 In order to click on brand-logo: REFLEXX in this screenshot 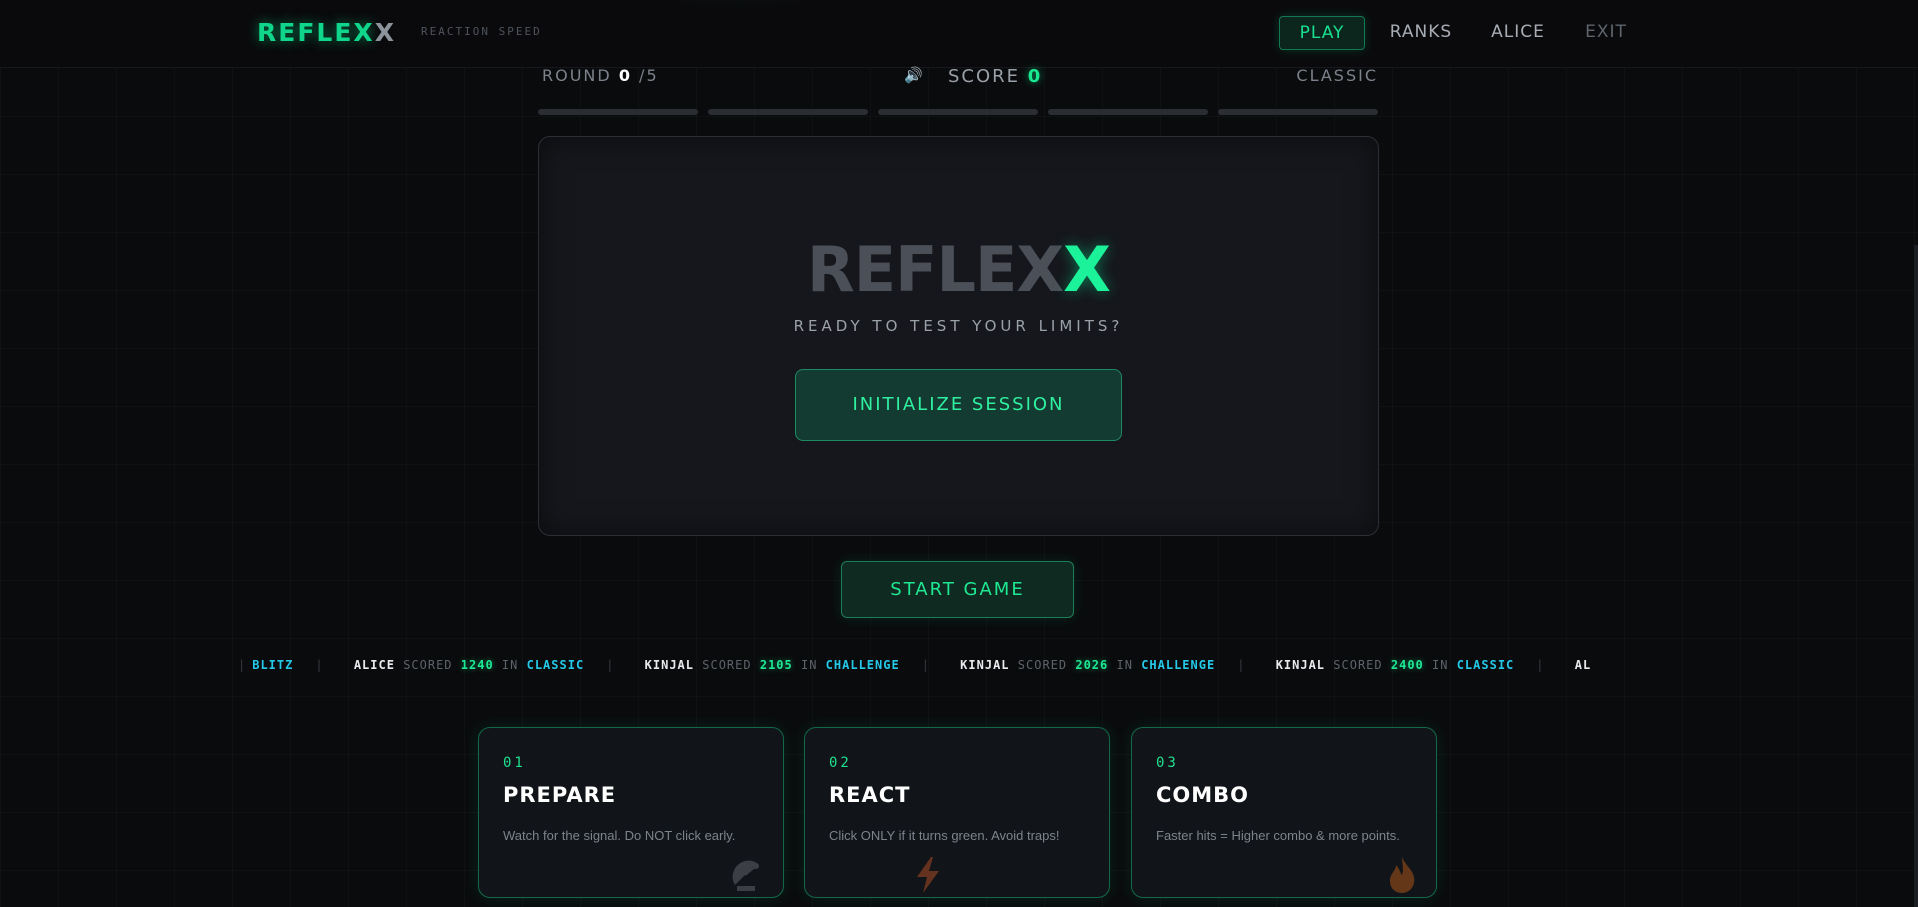, I will do `click(326, 32)`.